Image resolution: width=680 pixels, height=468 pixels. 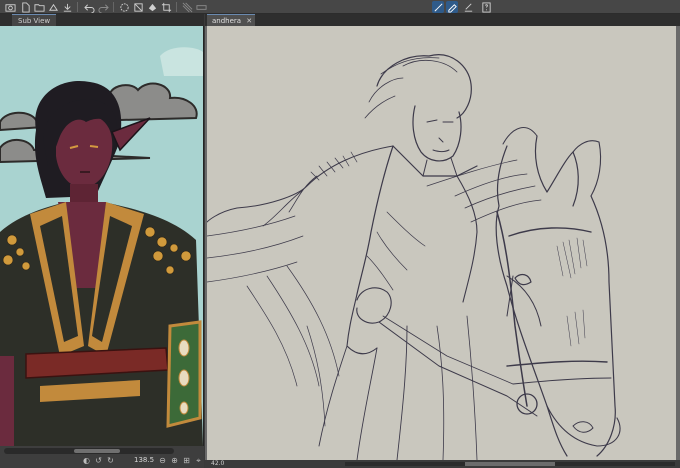 What do you see at coordinates (39, 7) in the screenshot?
I see `open-icon` at bounding box center [39, 7].